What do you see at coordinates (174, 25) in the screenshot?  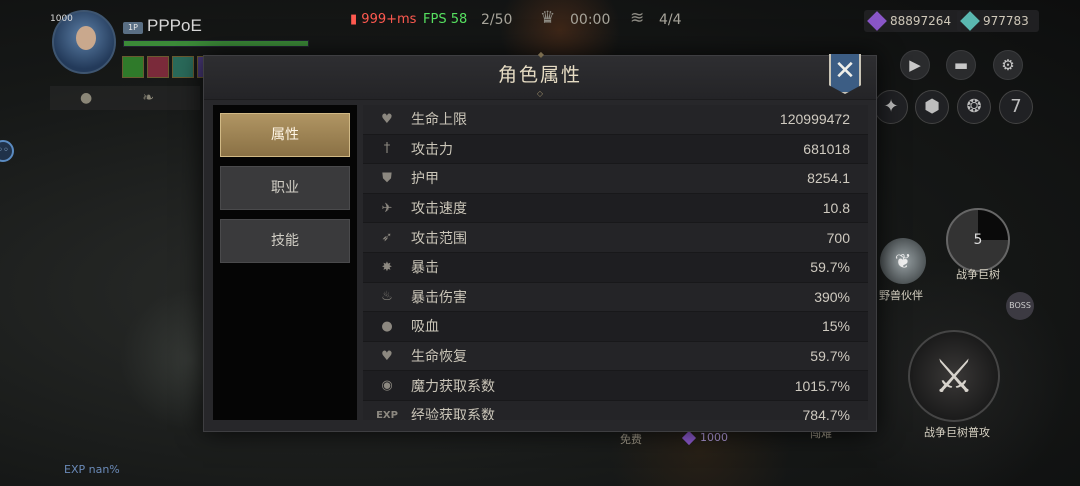 I see `player-name: PPPoE` at bounding box center [174, 25].